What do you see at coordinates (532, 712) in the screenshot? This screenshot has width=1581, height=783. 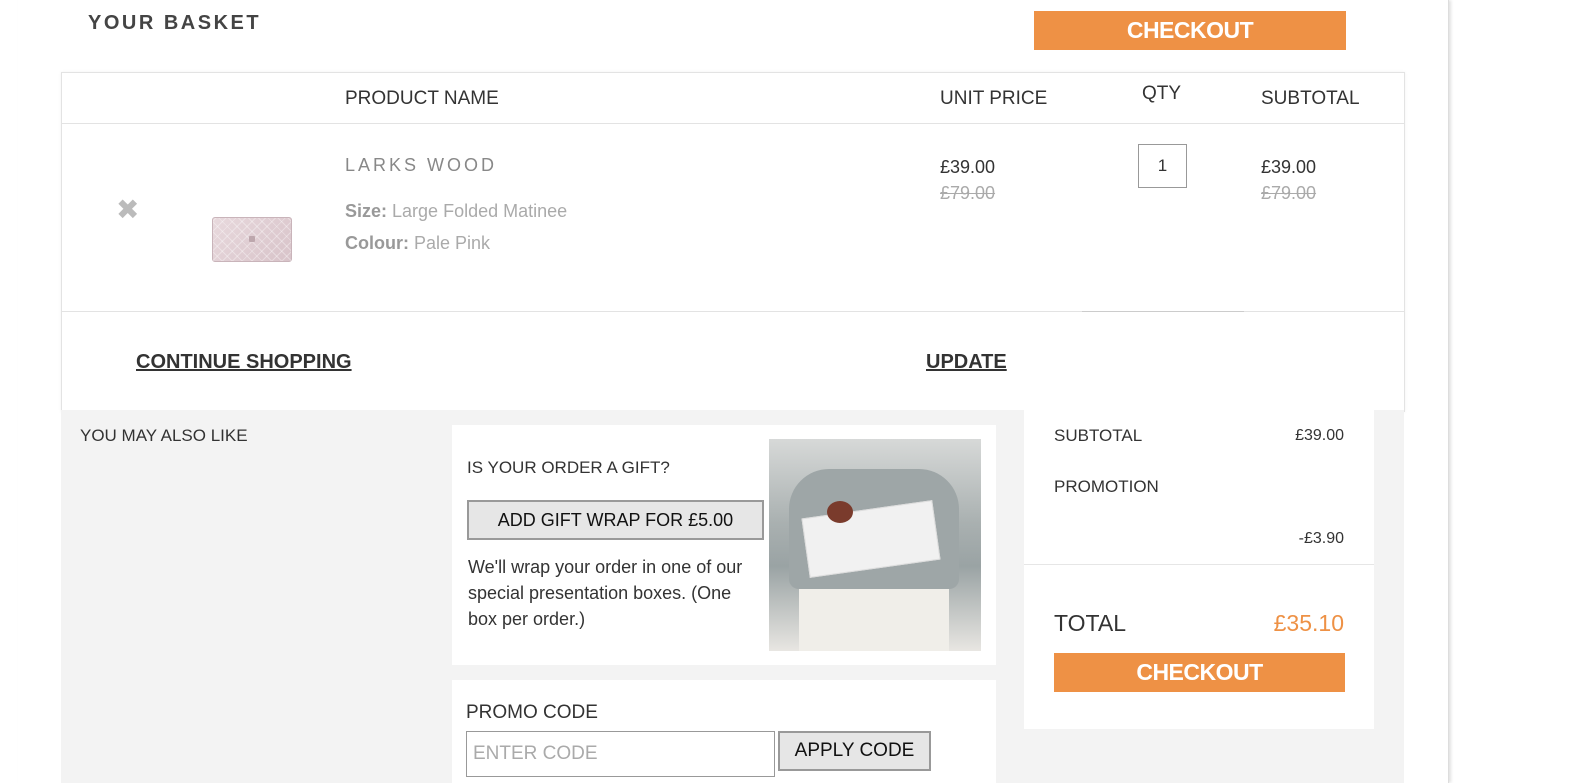 I see `promo-code-label: PROMO CODE` at bounding box center [532, 712].